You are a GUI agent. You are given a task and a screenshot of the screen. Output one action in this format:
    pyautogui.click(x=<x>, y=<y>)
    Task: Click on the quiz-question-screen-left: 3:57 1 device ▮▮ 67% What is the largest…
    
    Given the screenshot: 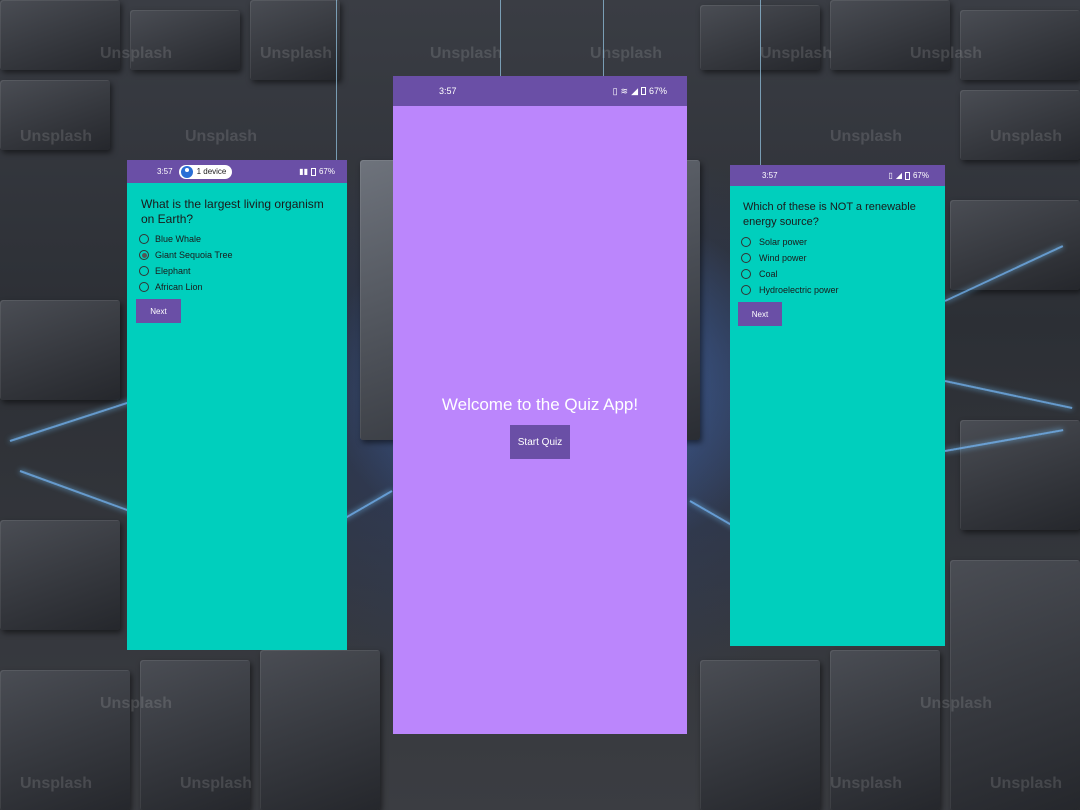 What is the action you would take?
    pyautogui.click(x=237, y=405)
    